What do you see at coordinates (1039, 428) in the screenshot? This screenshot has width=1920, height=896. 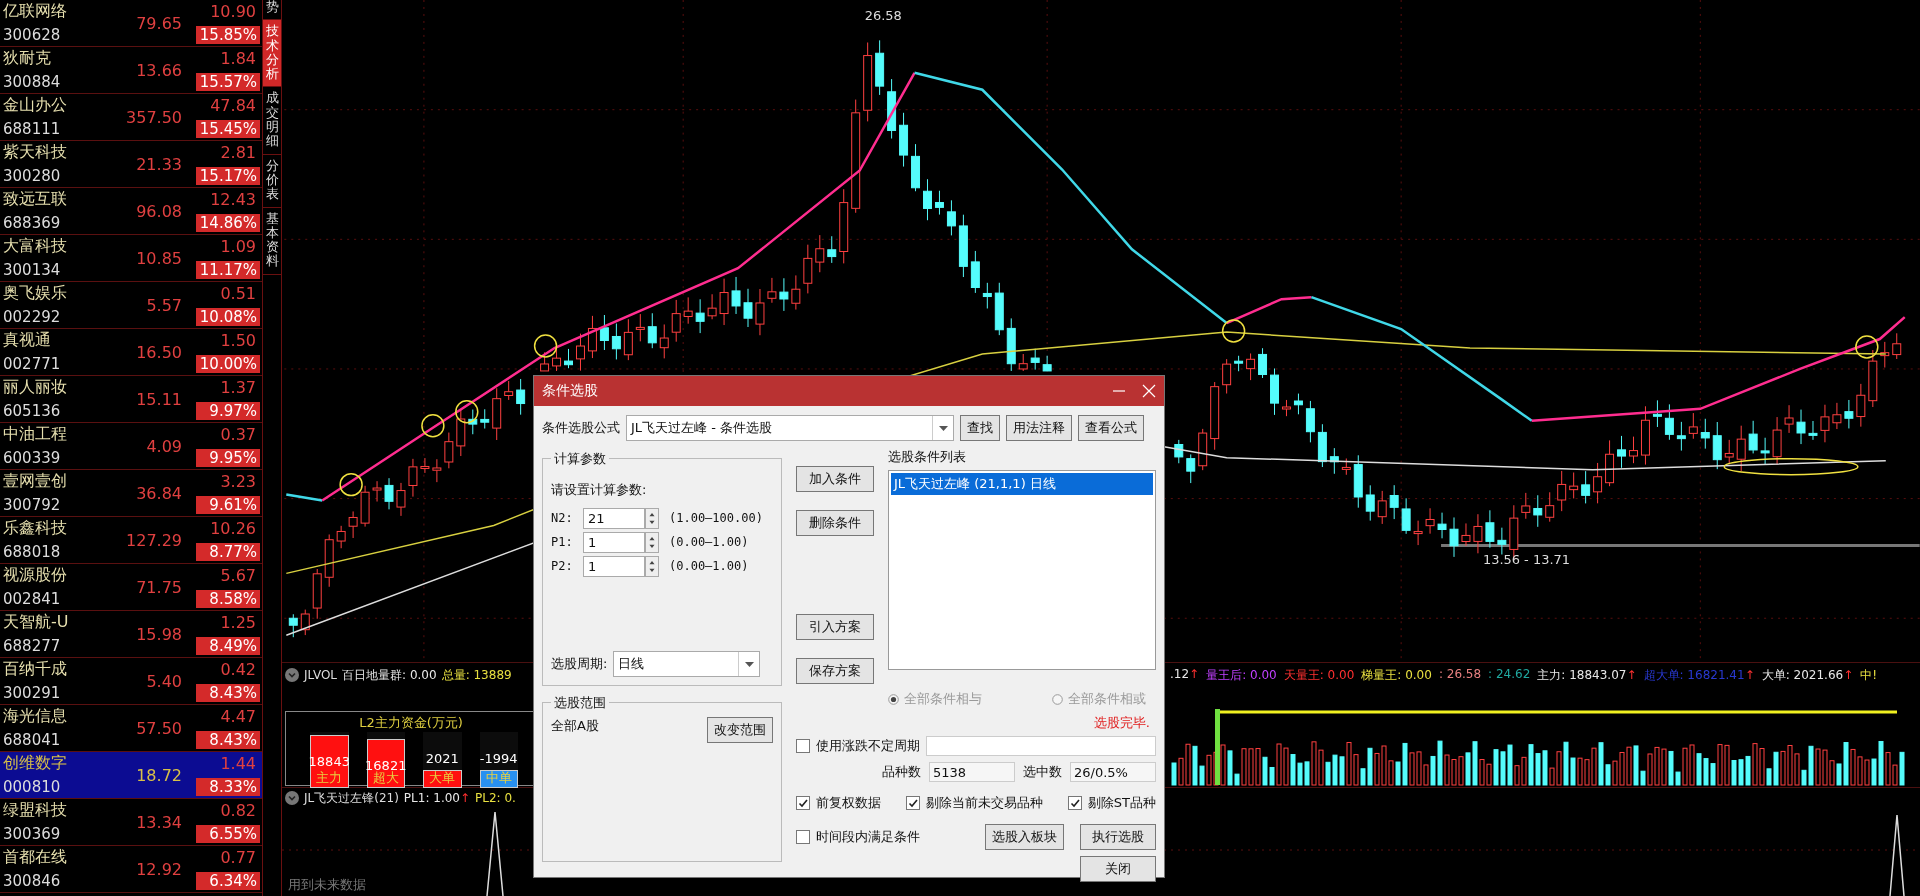 I see `dialog-button: 用法注释` at bounding box center [1039, 428].